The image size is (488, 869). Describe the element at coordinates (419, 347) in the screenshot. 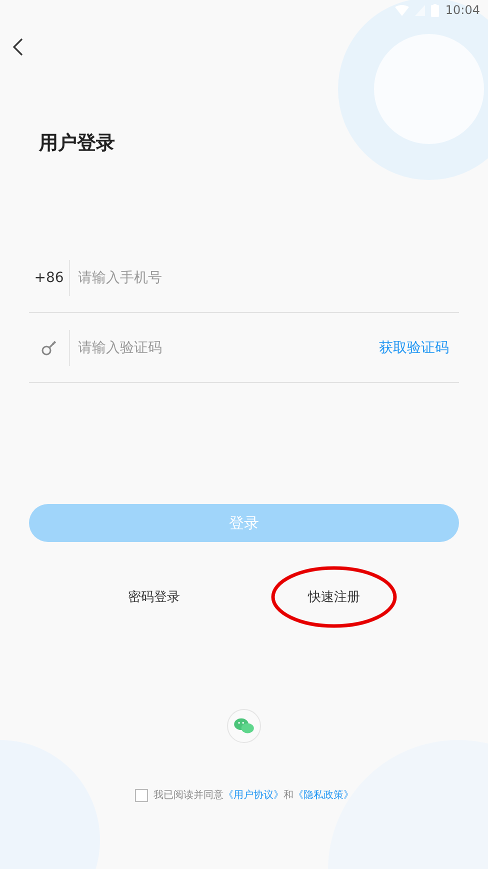

I see `get-code-link: 获取验证码` at that location.